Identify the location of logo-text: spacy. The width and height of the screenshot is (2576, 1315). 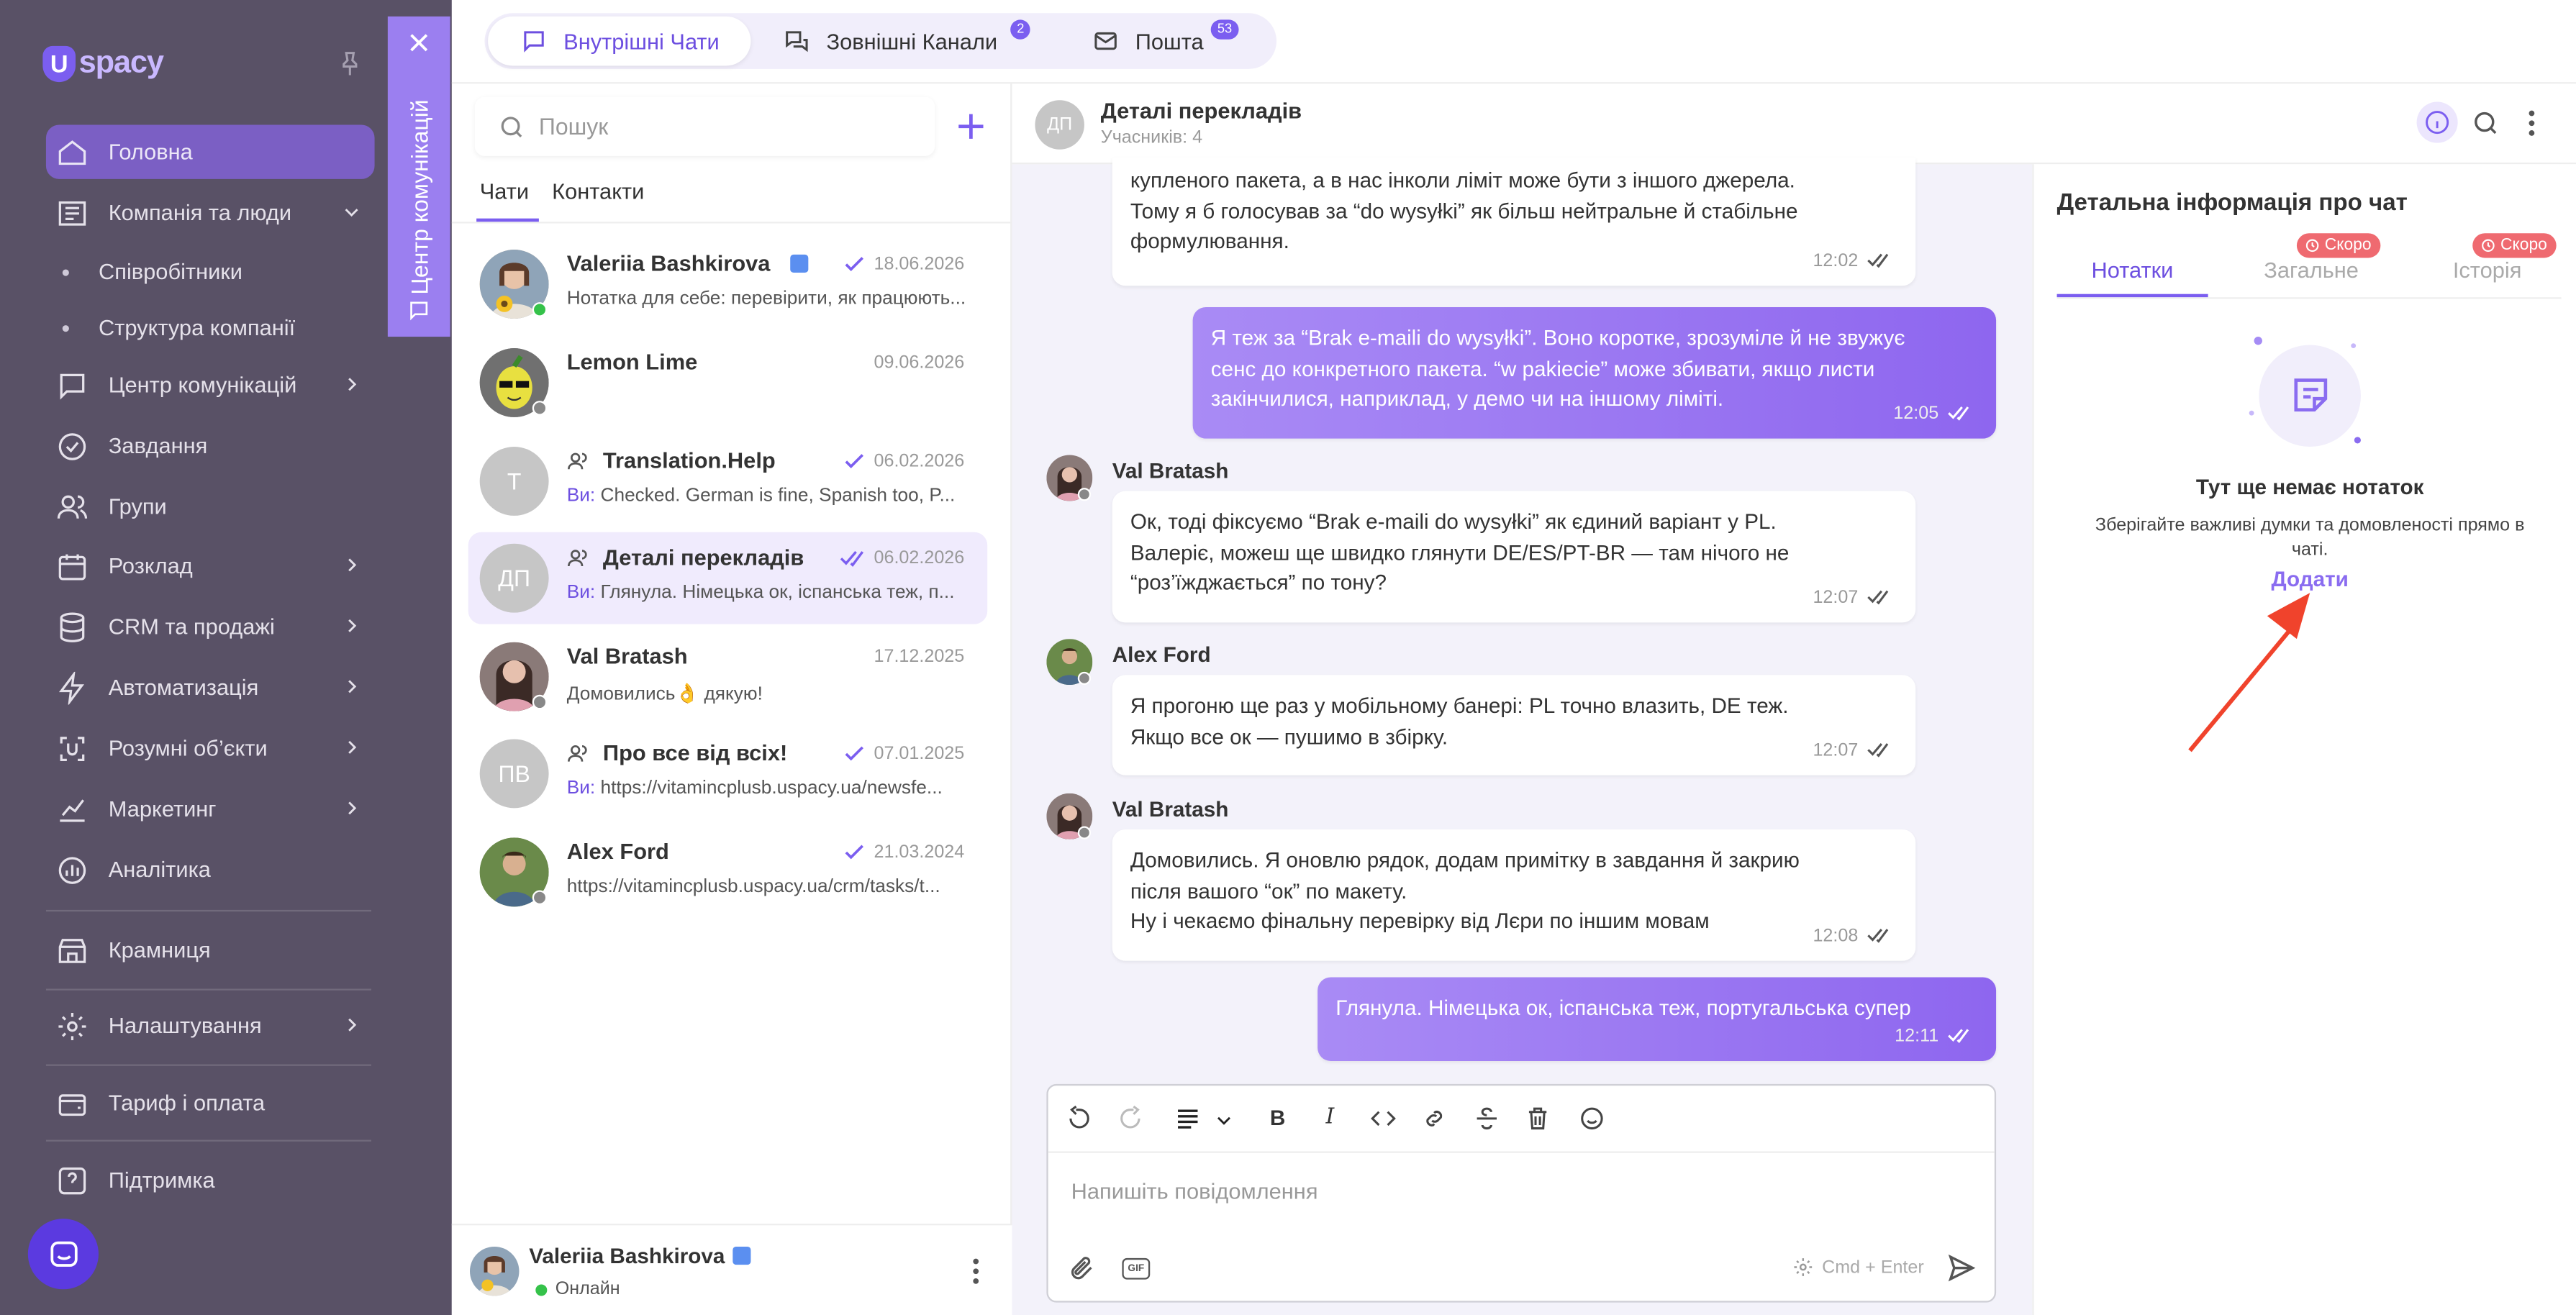
(121, 63).